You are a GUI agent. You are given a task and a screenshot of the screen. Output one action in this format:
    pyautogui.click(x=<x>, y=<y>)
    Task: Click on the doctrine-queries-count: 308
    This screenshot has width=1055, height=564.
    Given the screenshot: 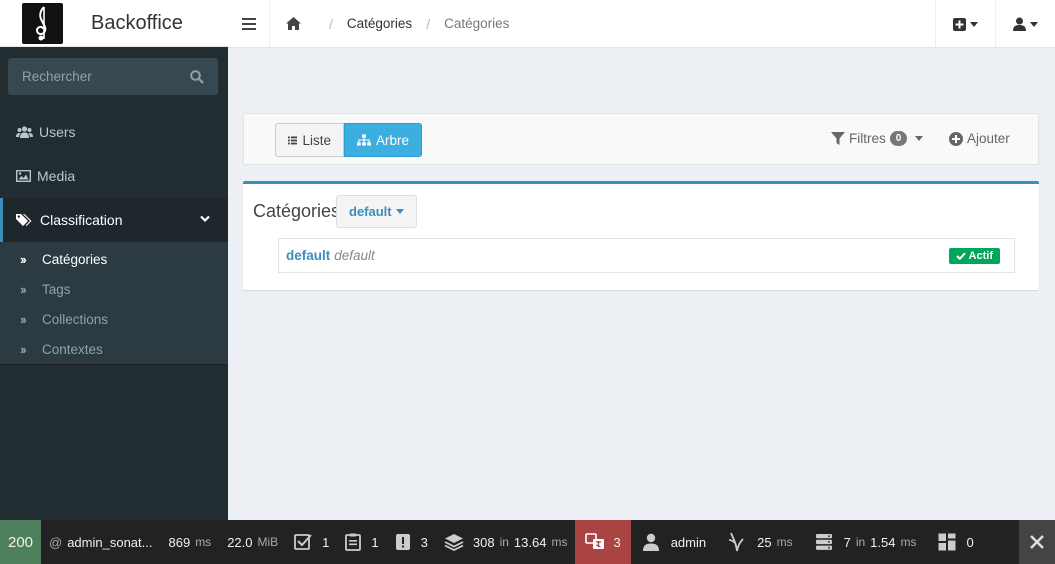 What is the action you would take?
    pyautogui.click(x=483, y=542)
    